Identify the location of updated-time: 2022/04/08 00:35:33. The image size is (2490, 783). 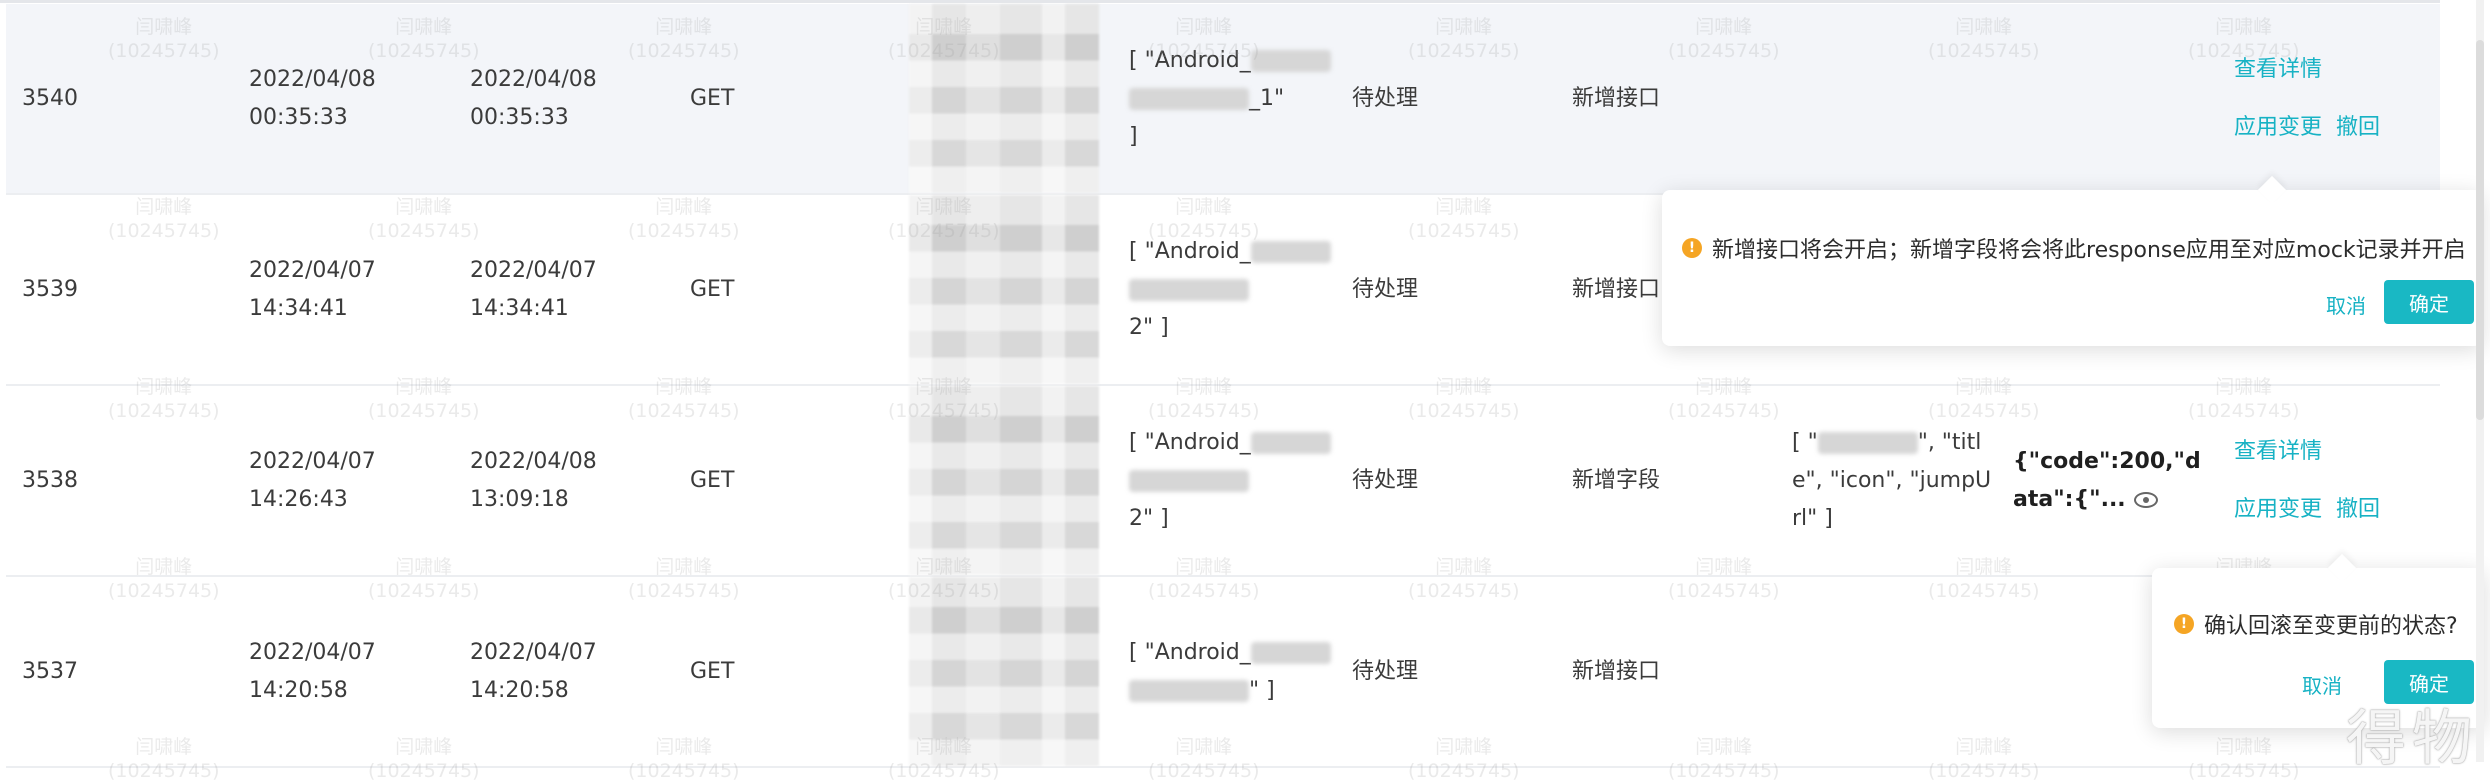
(533, 98).